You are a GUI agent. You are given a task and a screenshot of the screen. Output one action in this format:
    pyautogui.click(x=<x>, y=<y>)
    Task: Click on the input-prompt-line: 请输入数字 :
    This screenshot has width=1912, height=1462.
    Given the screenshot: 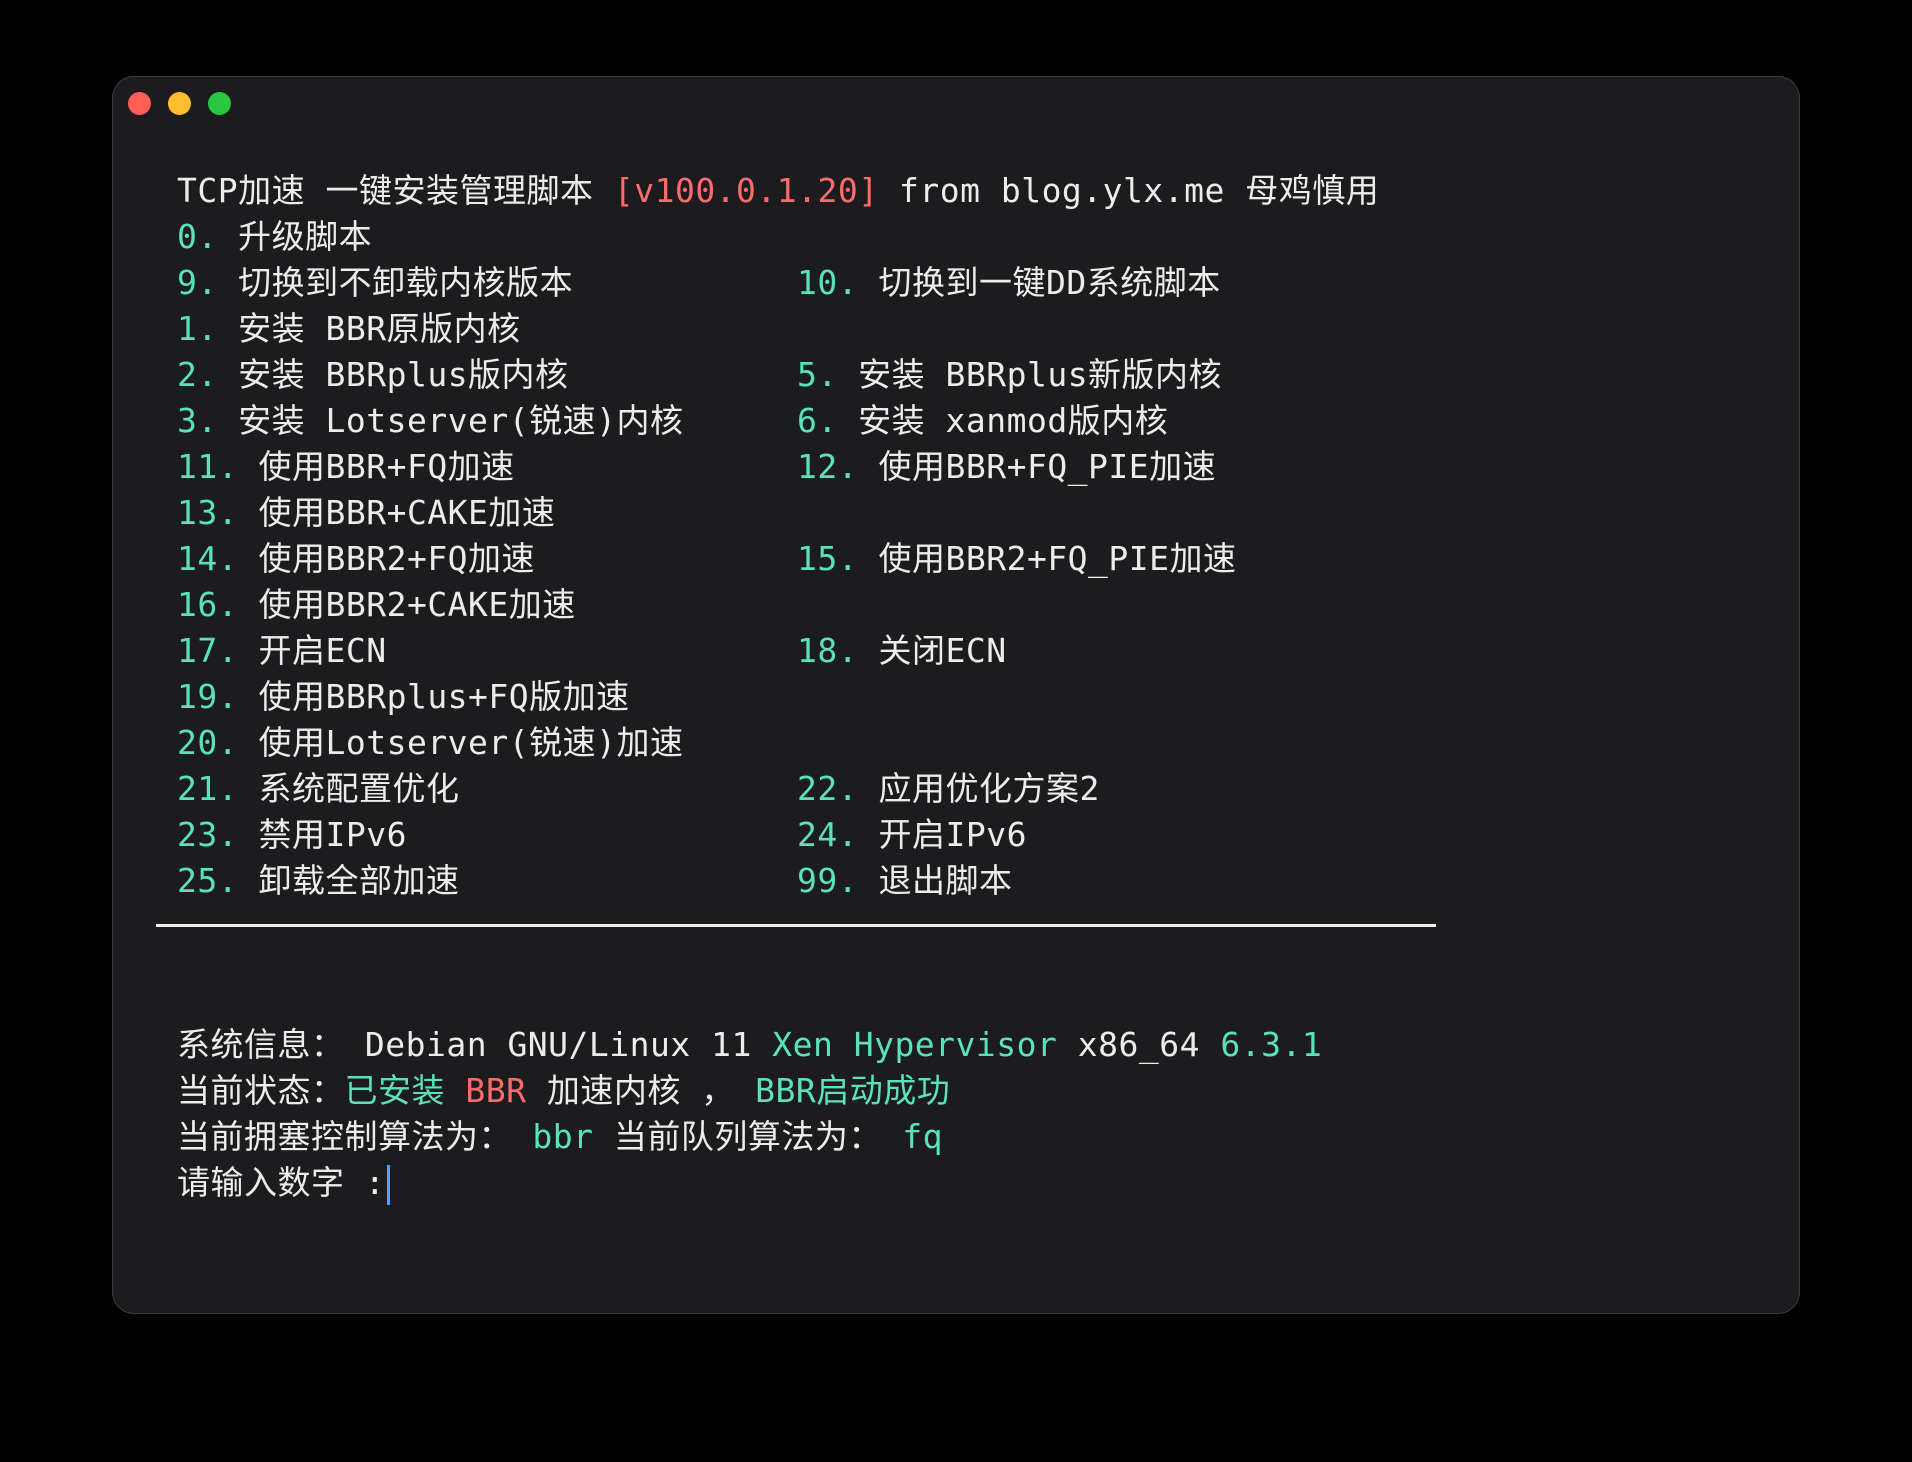 What is the action you would take?
    pyautogui.click(x=749, y=1183)
    